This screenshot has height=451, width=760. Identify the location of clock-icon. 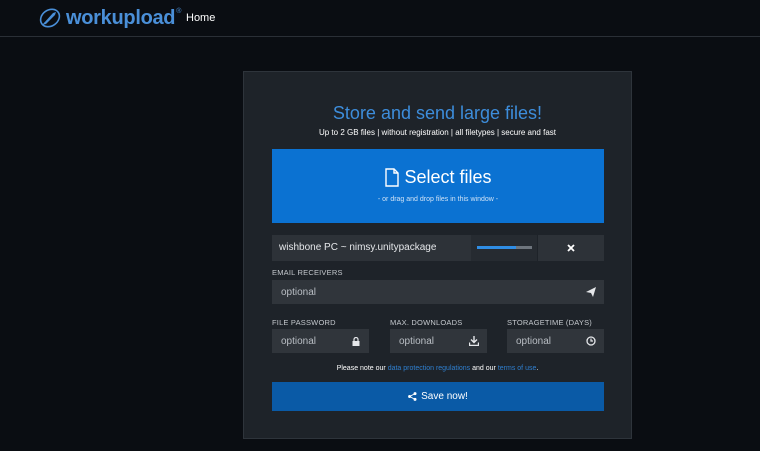
(591, 341).